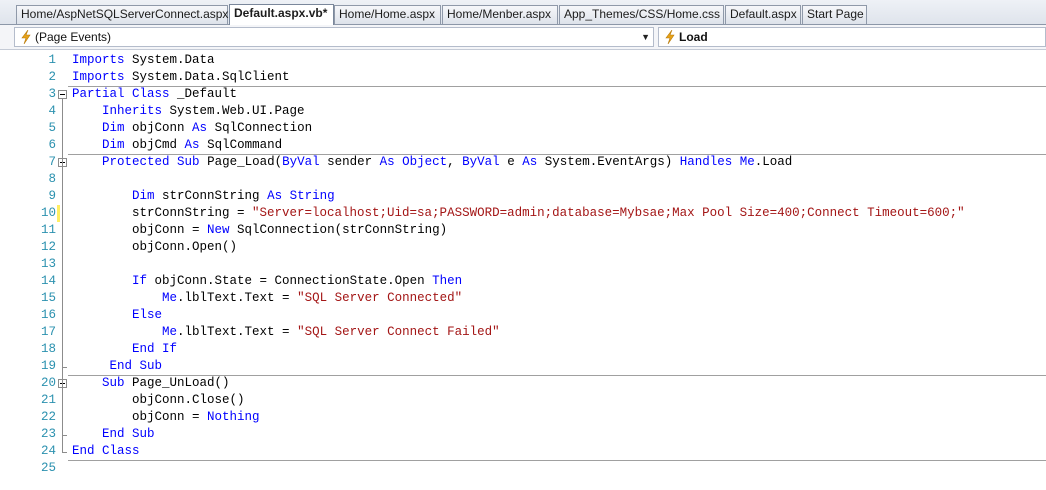 This screenshot has width=1046, height=490. I want to click on tab-label: Default.aspx, so click(763, 14).